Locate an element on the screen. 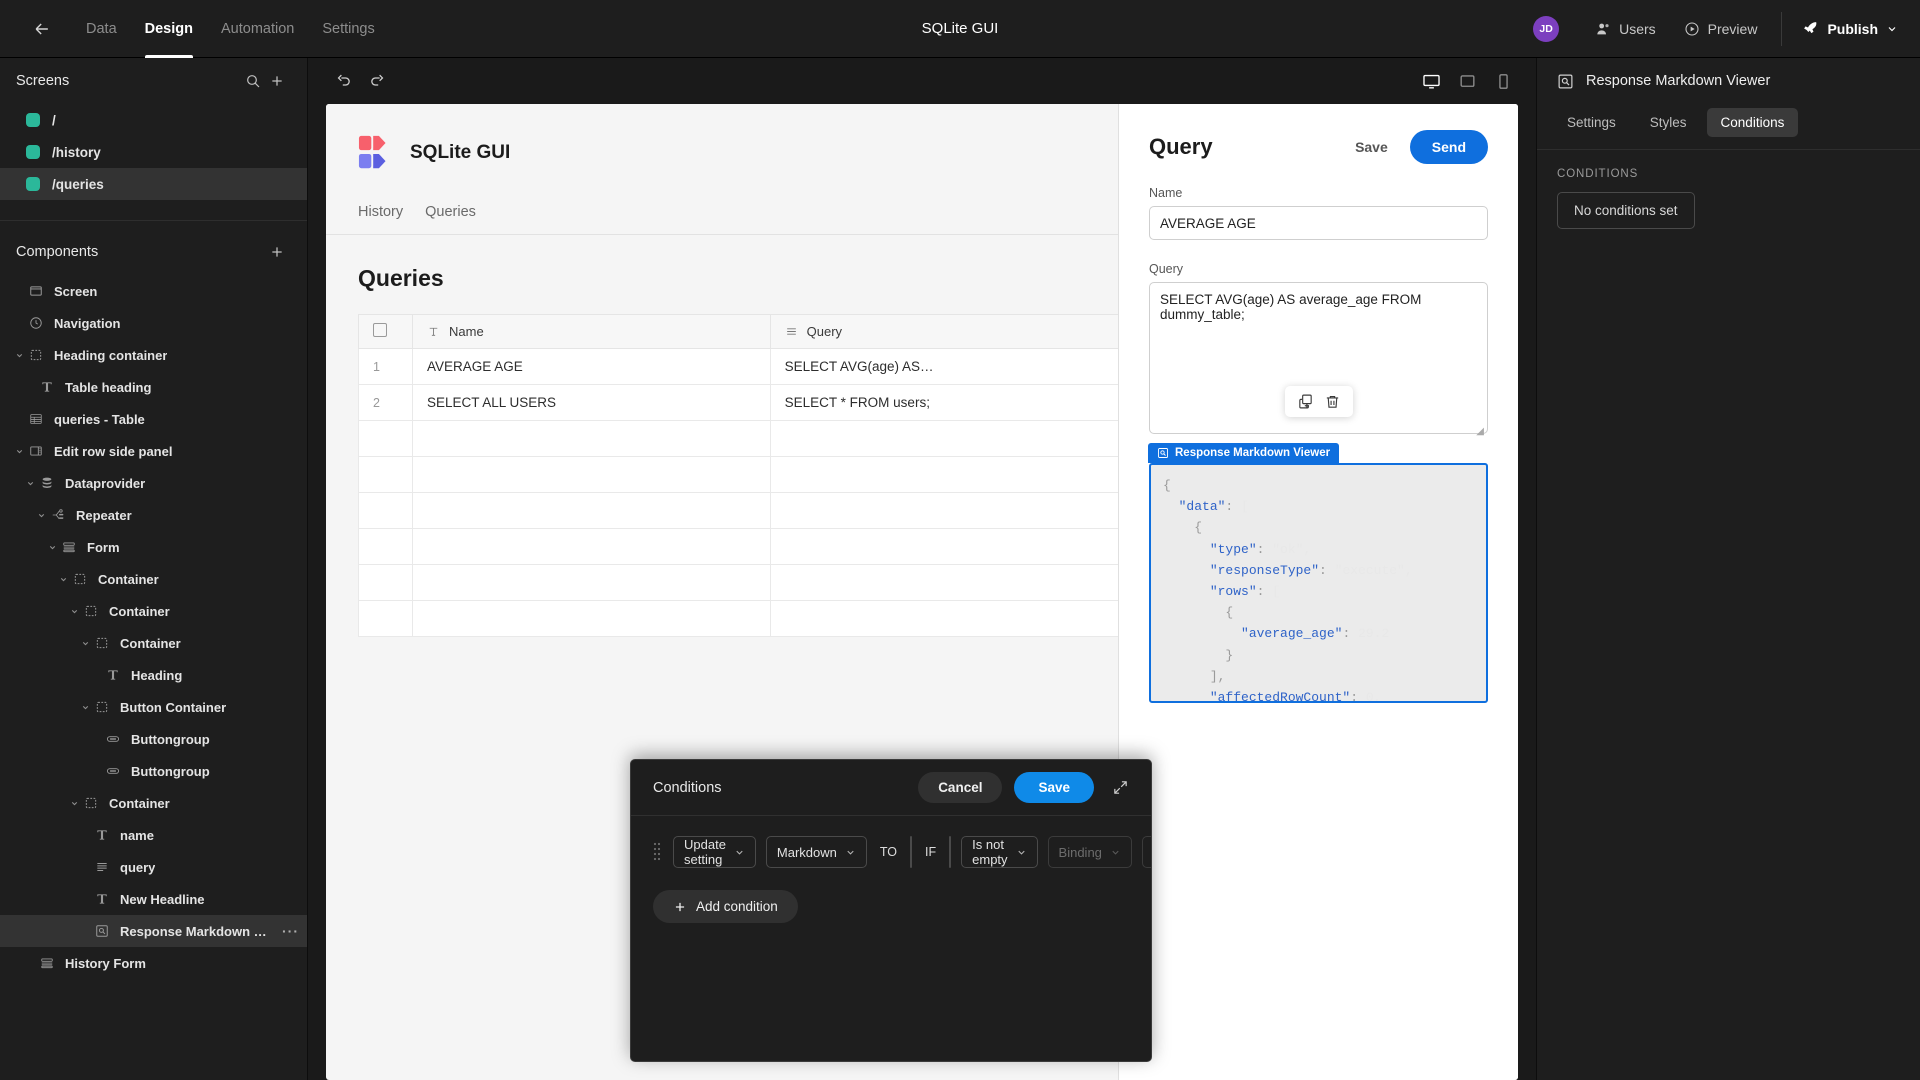 The width and height of the screenshot is (1920, 1080). top-nav: Data Design Automation Settings is located at coordinates (230, 29).